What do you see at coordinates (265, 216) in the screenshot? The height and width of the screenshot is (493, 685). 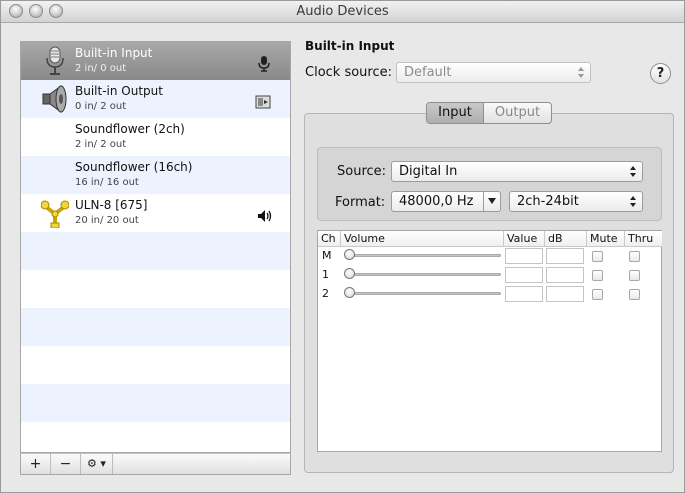 I see `volume-icon` at bounding box center [265, 216].